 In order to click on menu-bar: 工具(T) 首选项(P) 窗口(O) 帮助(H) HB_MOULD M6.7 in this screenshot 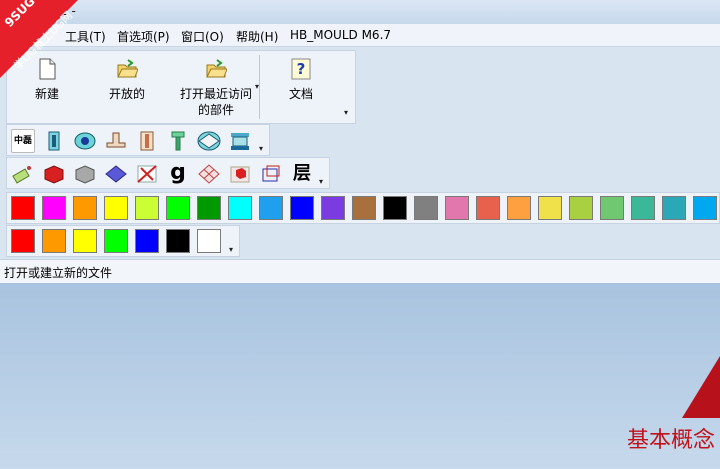, I will do `click(360, 35)`.